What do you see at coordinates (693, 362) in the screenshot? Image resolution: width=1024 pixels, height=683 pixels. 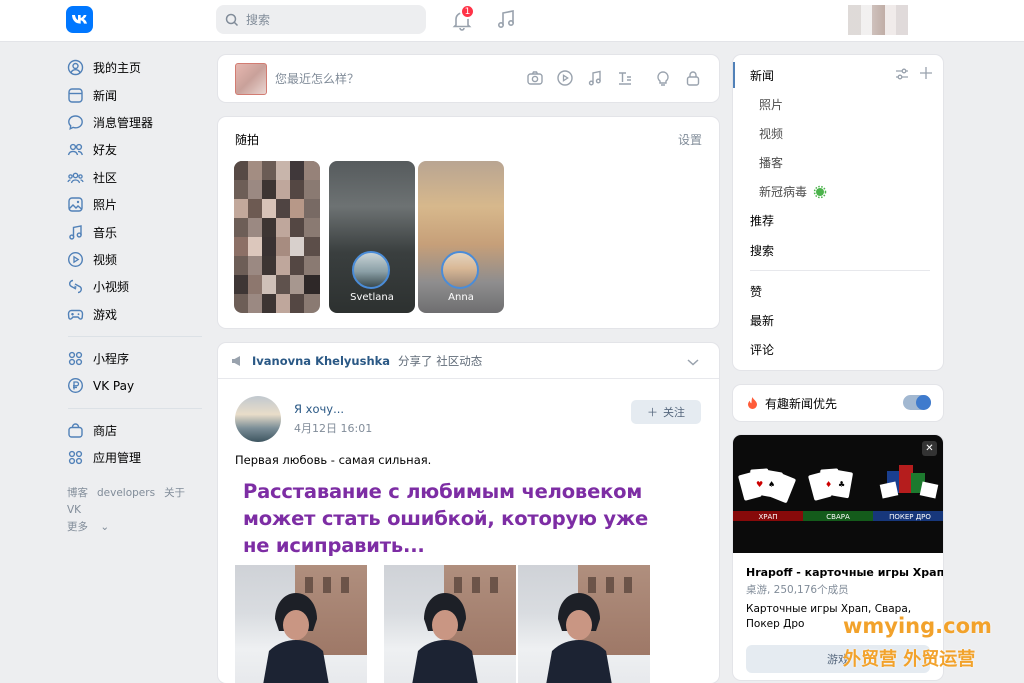 I see `chevron-down-icon` at bounding box center [693, 362].